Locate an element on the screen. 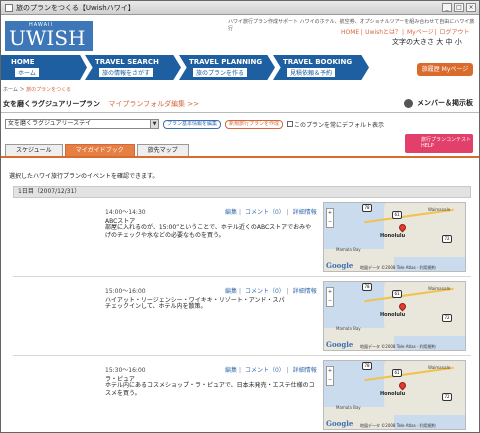 The width and height of the screenshot is (480, 433). nav-travel-booking-jp: 見積依頼＆予約 is located at coordinates (311, 72).